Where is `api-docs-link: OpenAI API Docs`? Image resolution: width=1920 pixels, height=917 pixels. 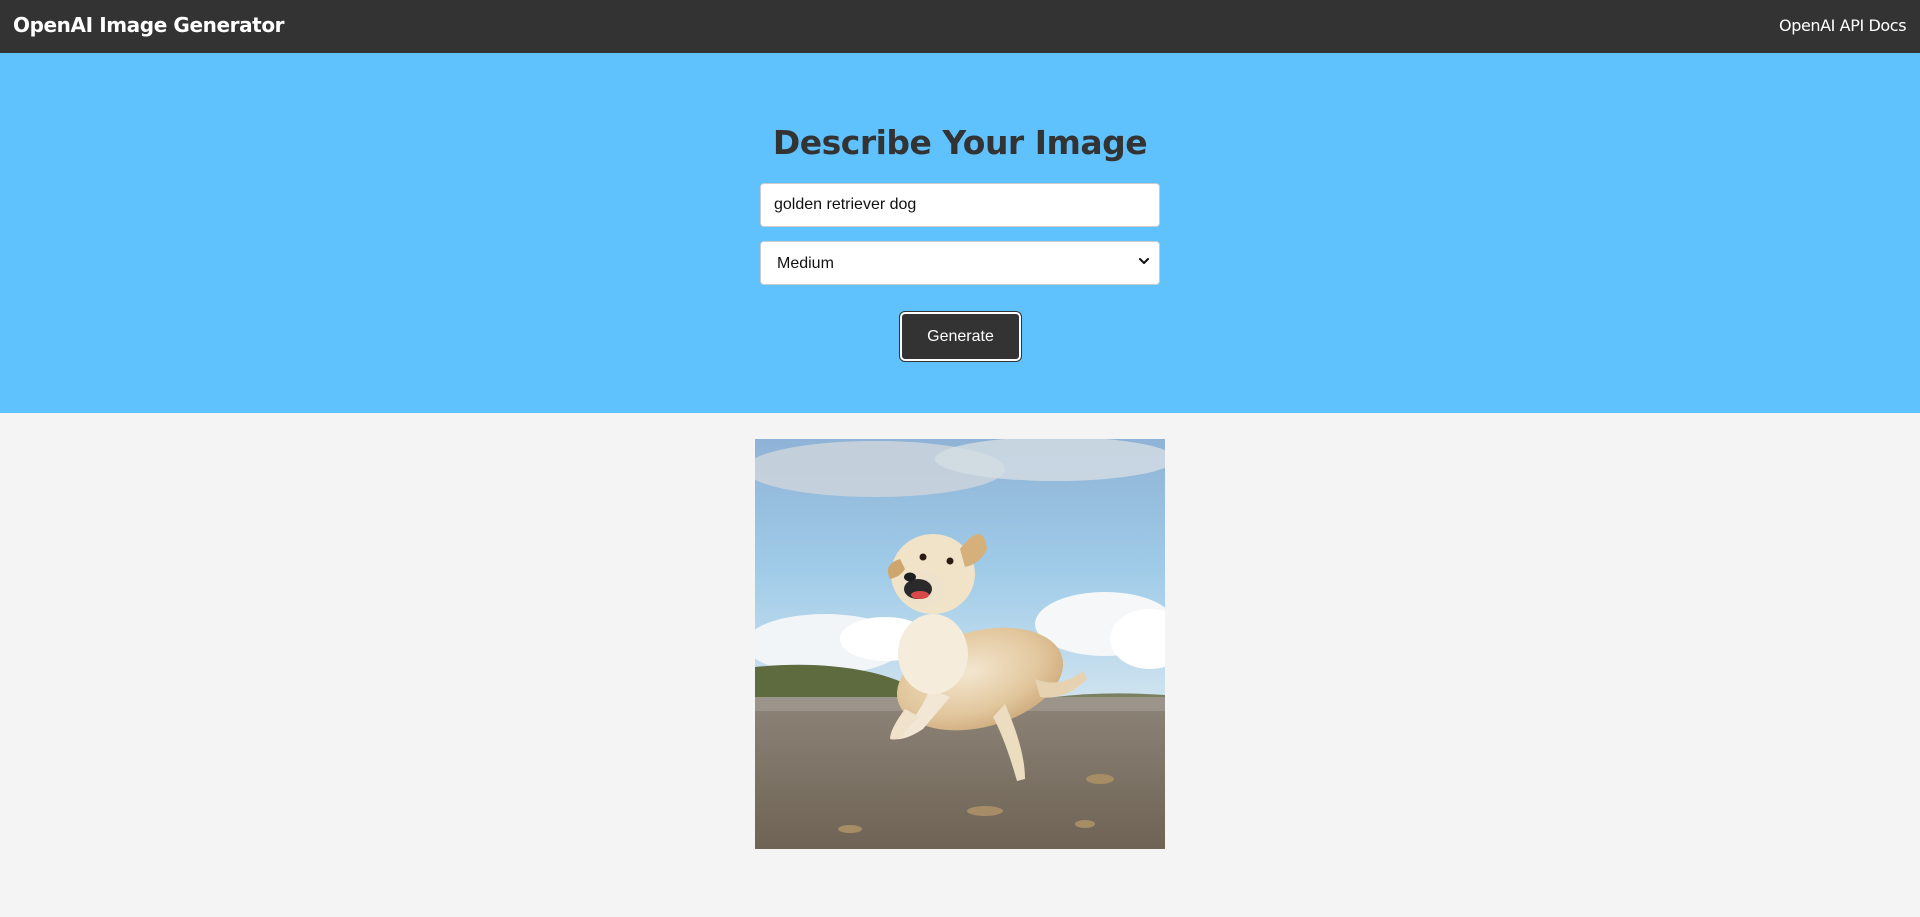
api-docs-link: OpenAI API Docs is located at coordinates (1849, 25).